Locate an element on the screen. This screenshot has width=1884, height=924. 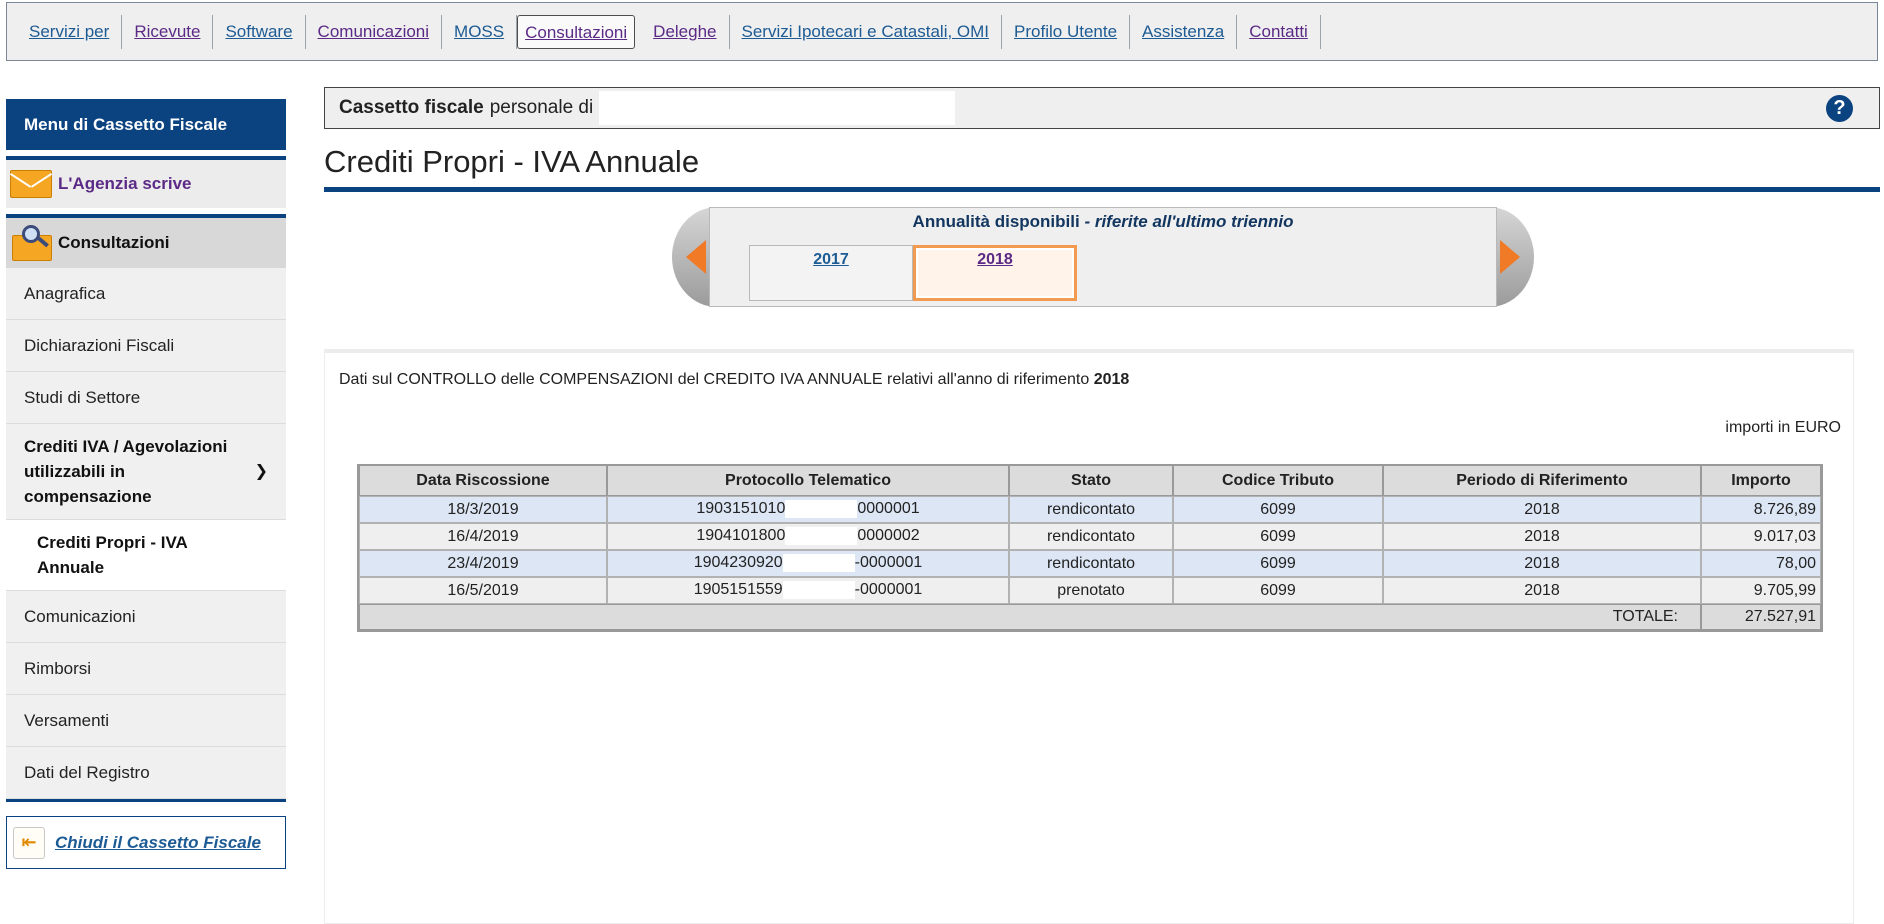
nav-servizi-per: Servizi per is located at coordinates (70, 31).